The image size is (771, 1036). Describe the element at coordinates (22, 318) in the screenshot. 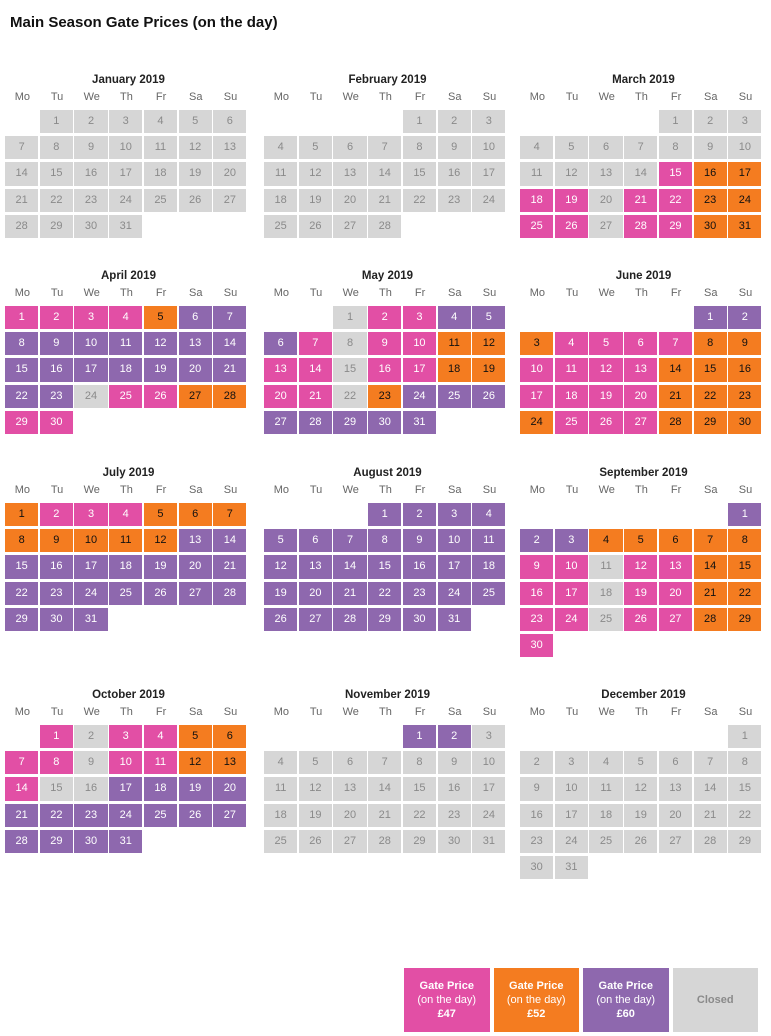

I see `day-cell: 1` at that location.